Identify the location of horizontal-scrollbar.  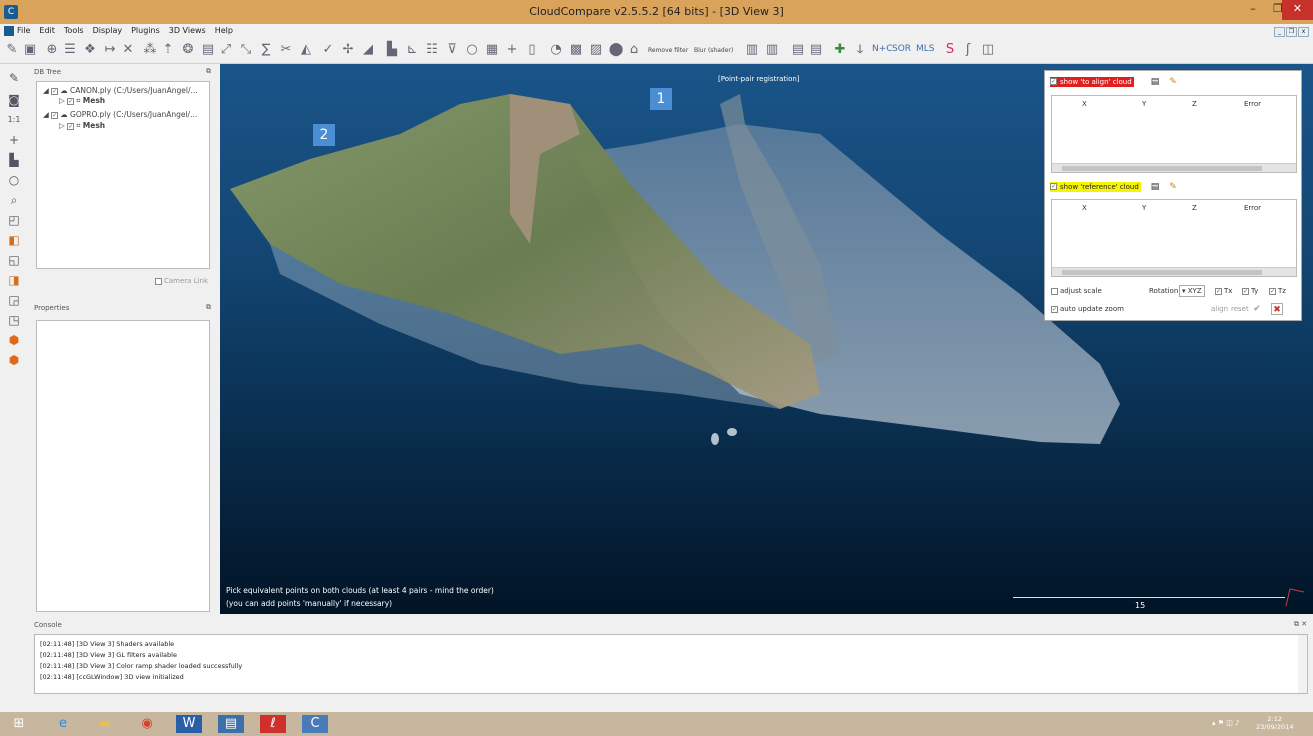
(1174, 167).